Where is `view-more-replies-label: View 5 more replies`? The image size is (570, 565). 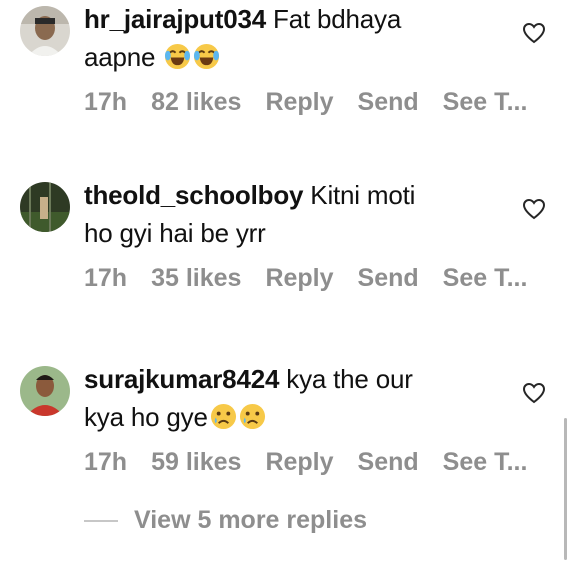 view-more-replies-label: View 5 more replies is located at coordinates (250, 520).